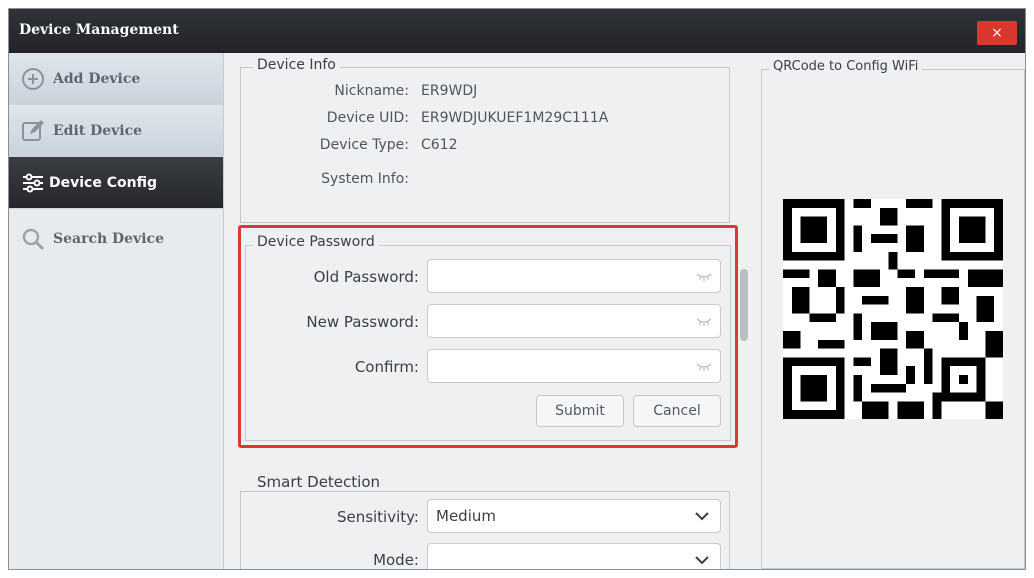 The image size is (1034, 578). I want to click on close-button: ×, so click(997, 33).